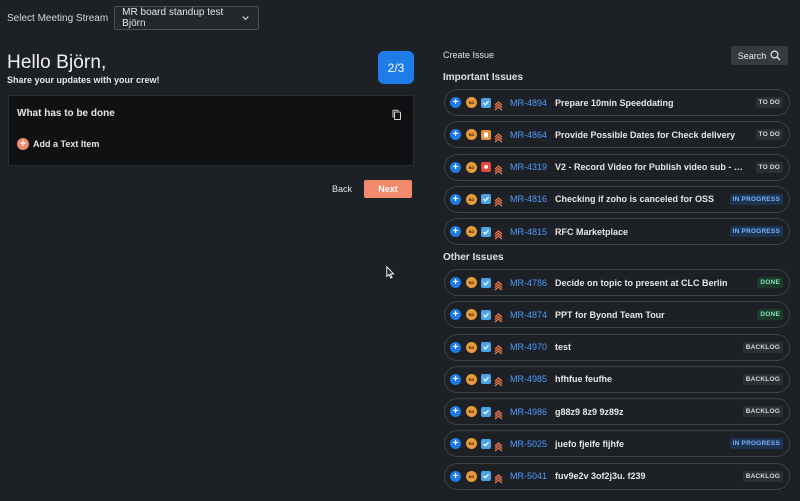 This screenshot has width=800, height=501. What do you see at coordinates (590, 443) in the screenshot?
I see `issue-title: juefo fjeife fijhfe` at bounding box center [590, 443].